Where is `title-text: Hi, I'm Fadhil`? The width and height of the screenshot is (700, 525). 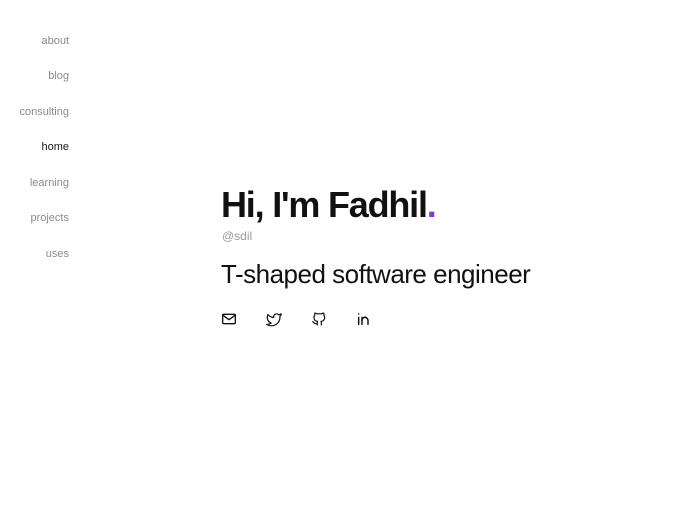
title-text: Hi, I'm Fadhil is located at coordinates (324, 204).